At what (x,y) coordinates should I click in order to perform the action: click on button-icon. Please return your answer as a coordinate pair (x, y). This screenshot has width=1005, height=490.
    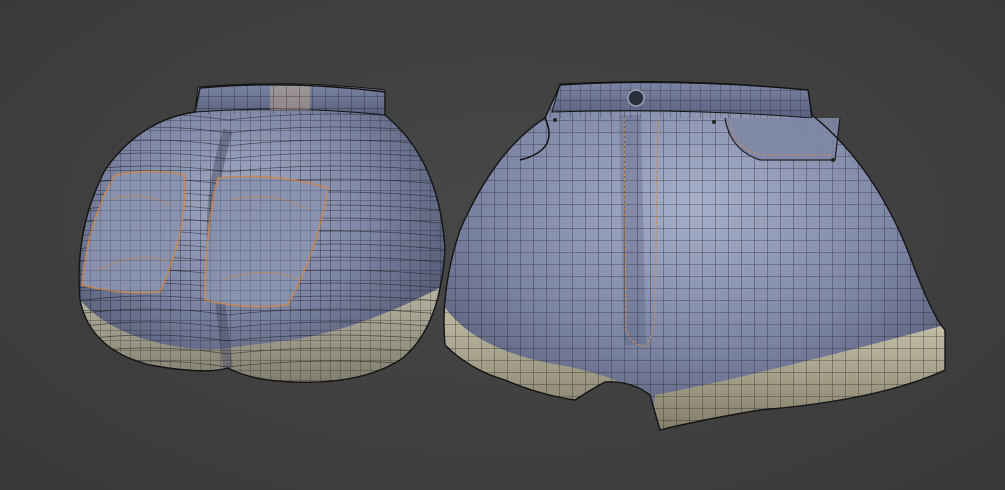
    Looking at the image, I should click on (636, 98).